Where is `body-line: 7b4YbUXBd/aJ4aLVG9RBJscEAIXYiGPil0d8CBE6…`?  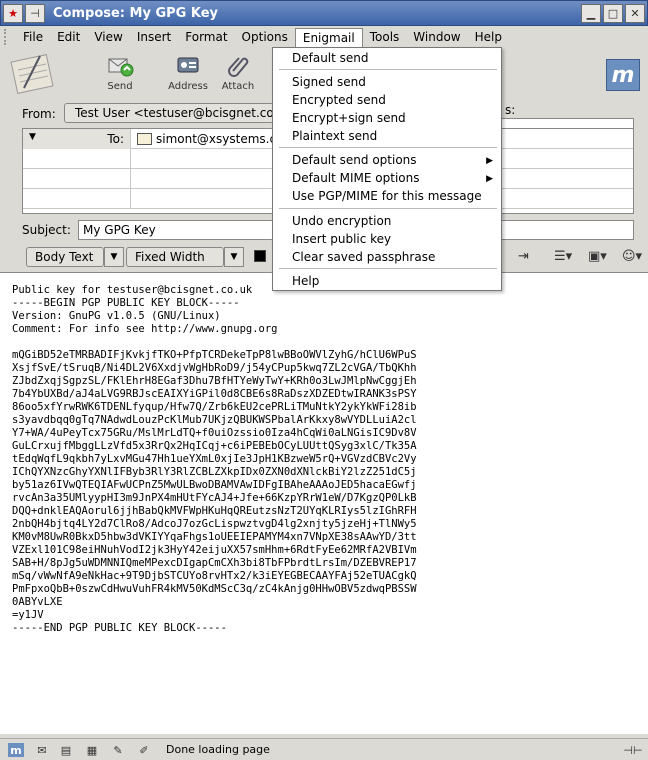
body-line: 7b4YbUXBd/aJ4aLVG9RBJscEAIXYiGPil0d8CBE6… is located at coordinates (214, 394).